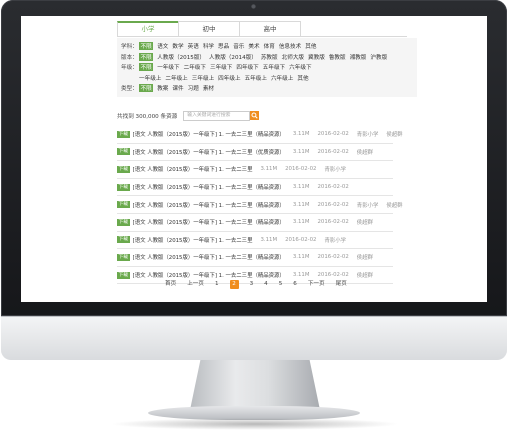  I want to click on filter-option: 一年级下, so click(168, 67).